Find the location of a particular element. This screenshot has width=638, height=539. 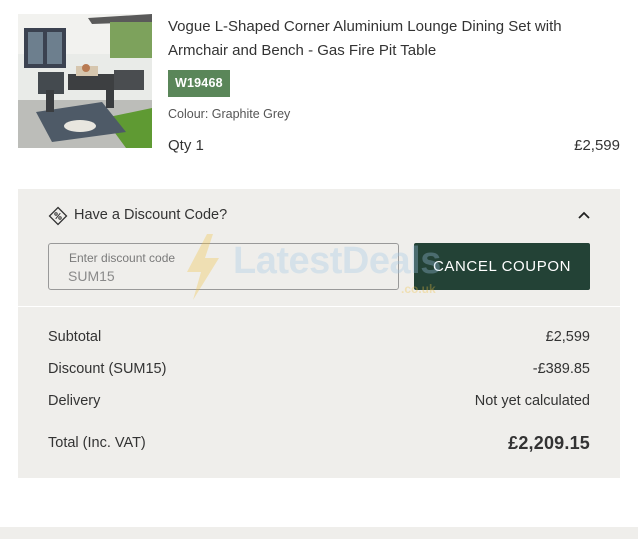

discount-value: -£389.85 is located at coordinates (561, 369).